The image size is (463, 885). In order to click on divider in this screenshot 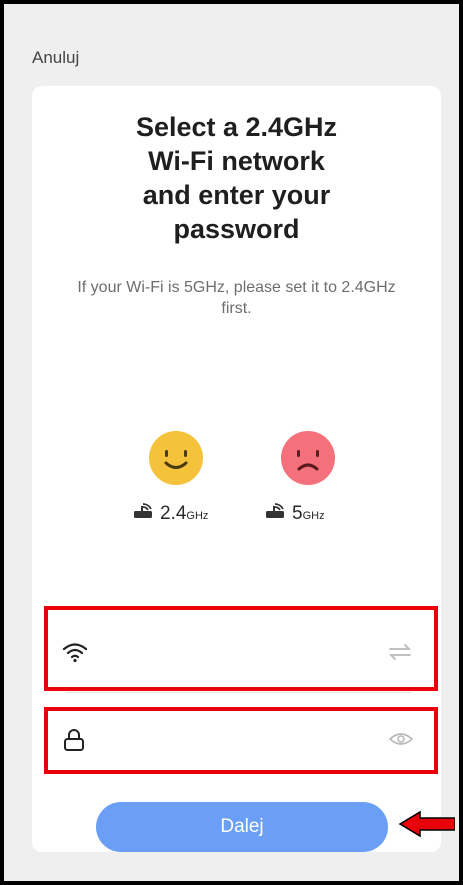, I will do `click(238, 692)`.